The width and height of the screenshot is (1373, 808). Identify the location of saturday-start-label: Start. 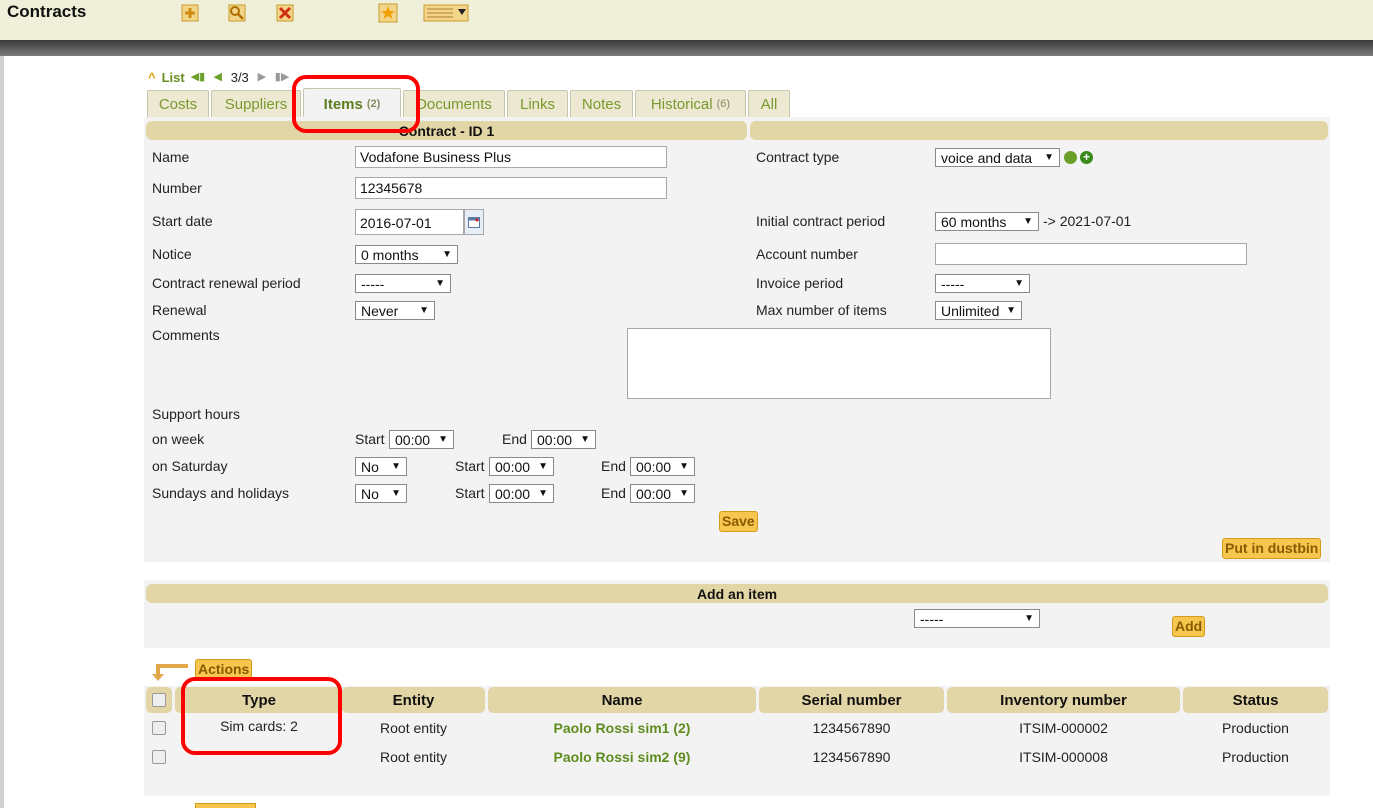
(470, 466).